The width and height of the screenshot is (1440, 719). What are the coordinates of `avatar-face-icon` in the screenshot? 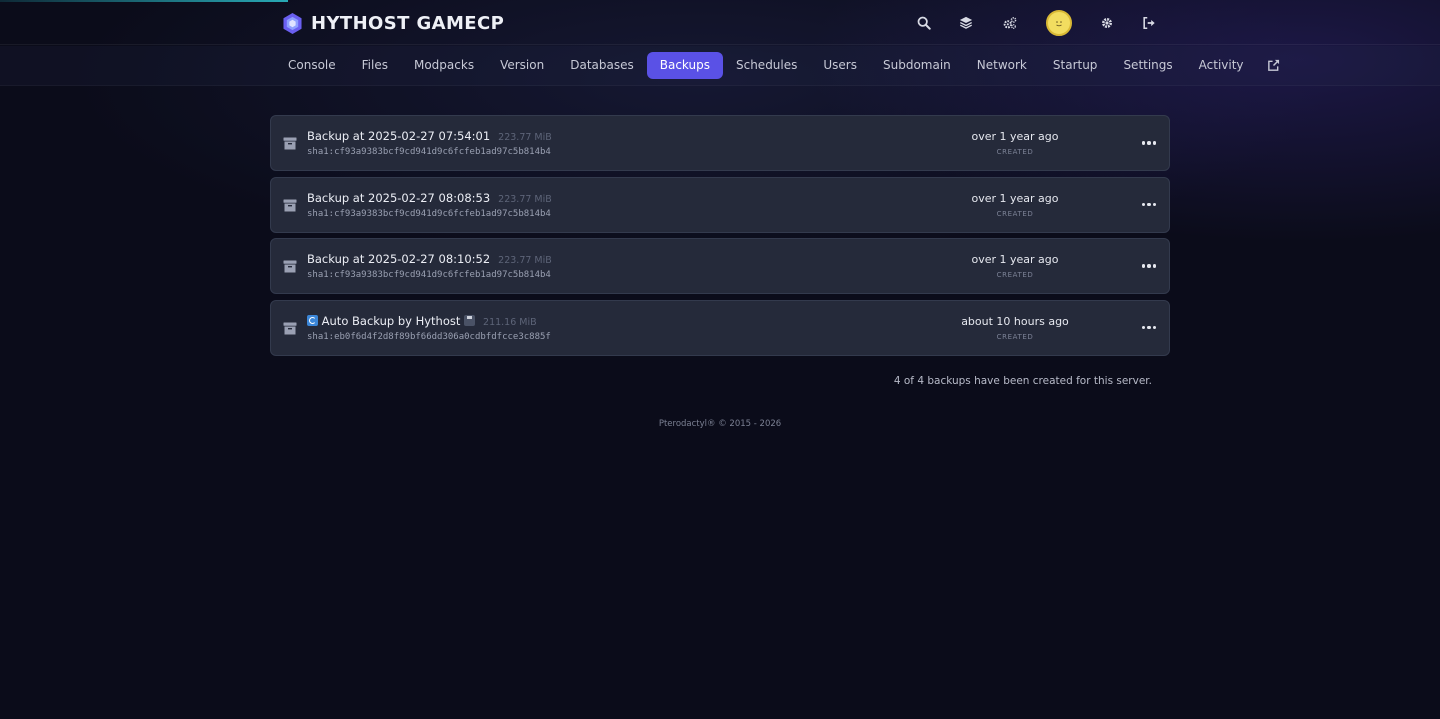 It's located at (1059, 24).